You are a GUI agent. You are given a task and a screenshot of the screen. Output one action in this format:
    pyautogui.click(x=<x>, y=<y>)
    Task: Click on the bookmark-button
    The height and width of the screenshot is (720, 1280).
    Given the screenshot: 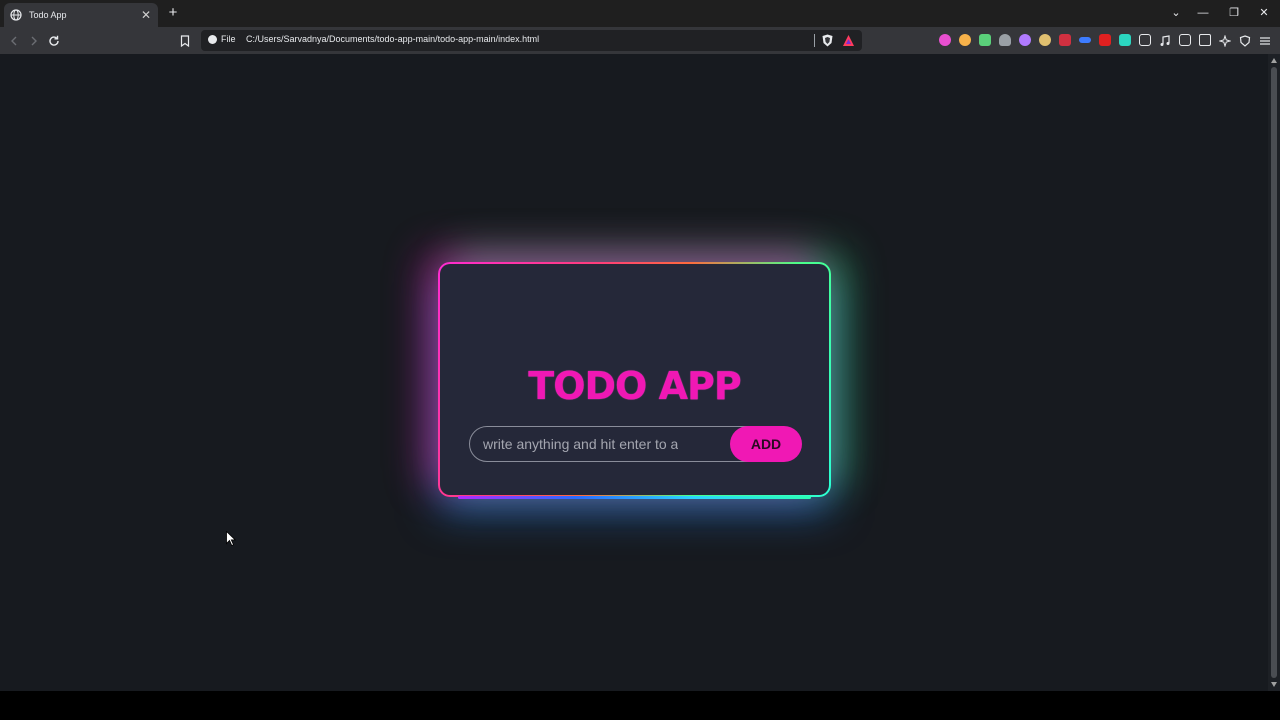 What is the action you would take?
    pyautogui.click(x=185, y=41)
    